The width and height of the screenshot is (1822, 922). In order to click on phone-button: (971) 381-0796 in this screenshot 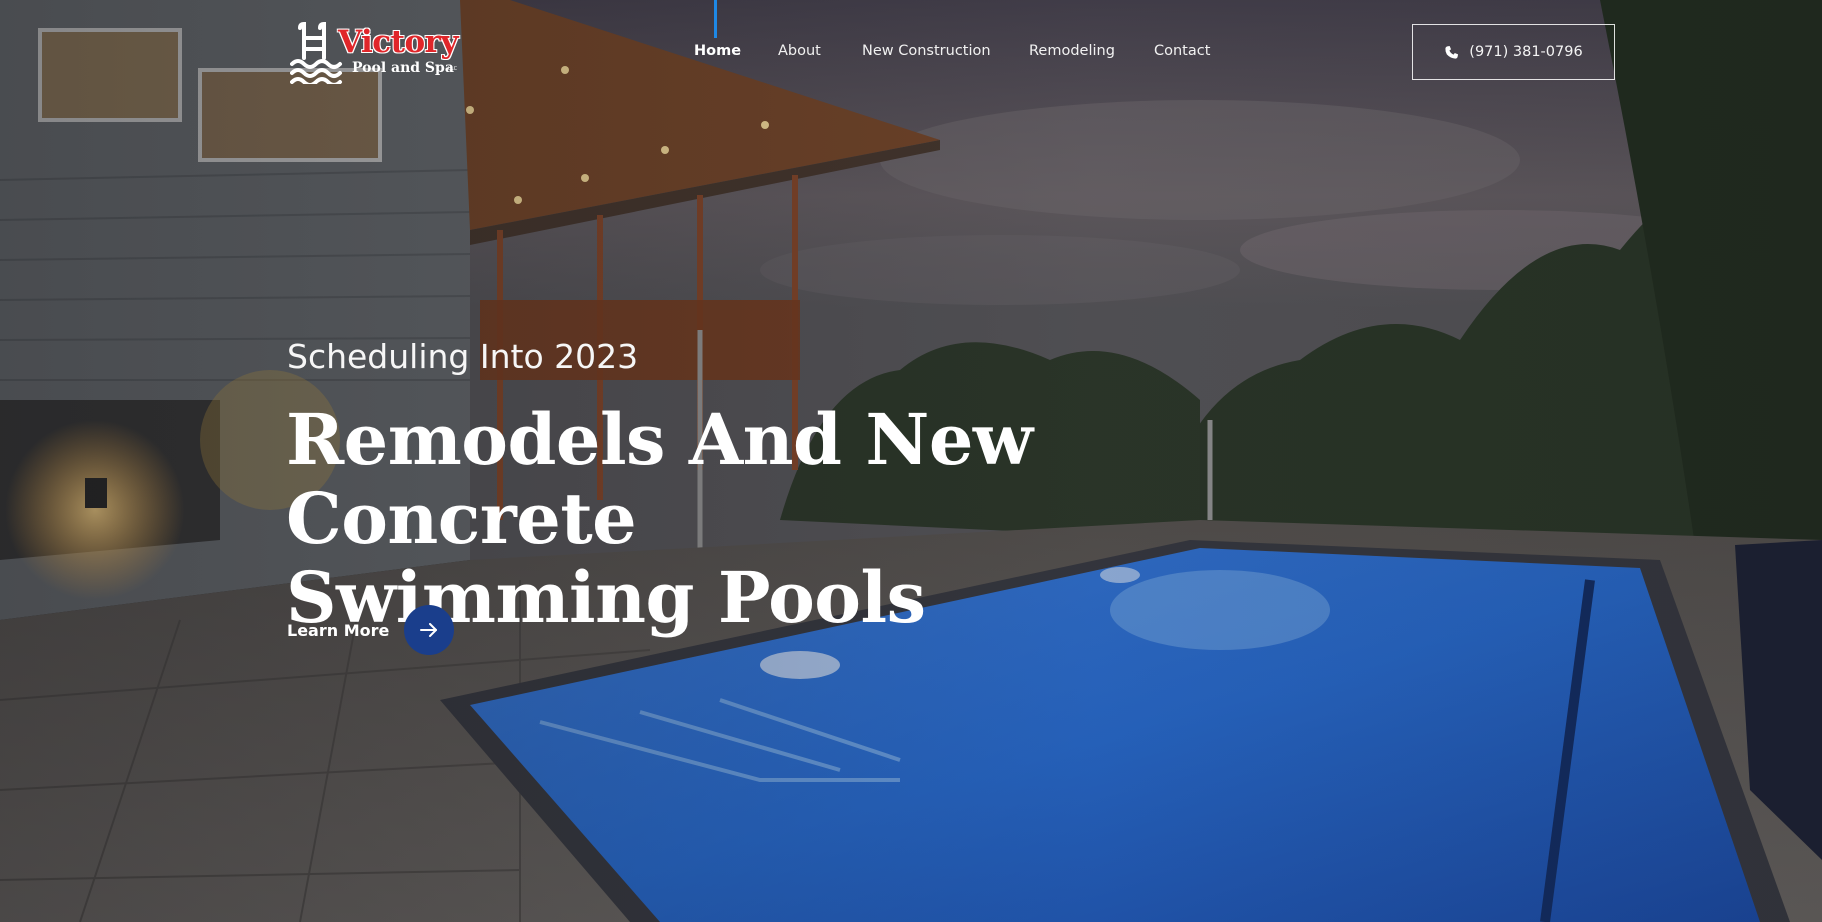, I will do `click(1513, 52)`.